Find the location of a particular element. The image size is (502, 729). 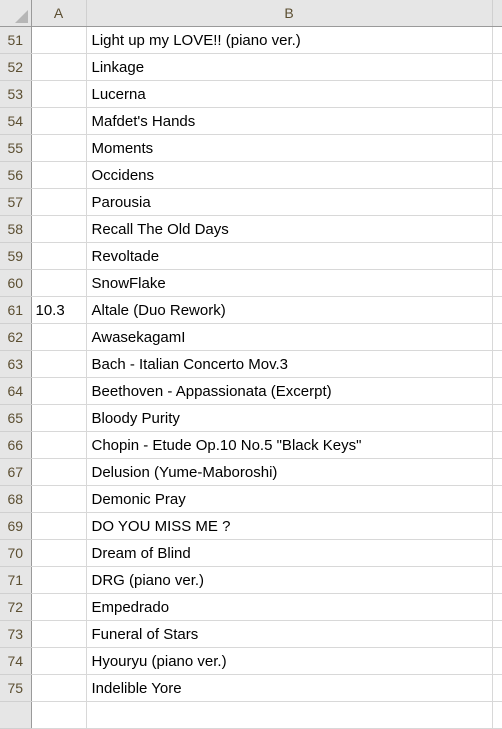

row-header: 65 is located at coordinates (16, 418).